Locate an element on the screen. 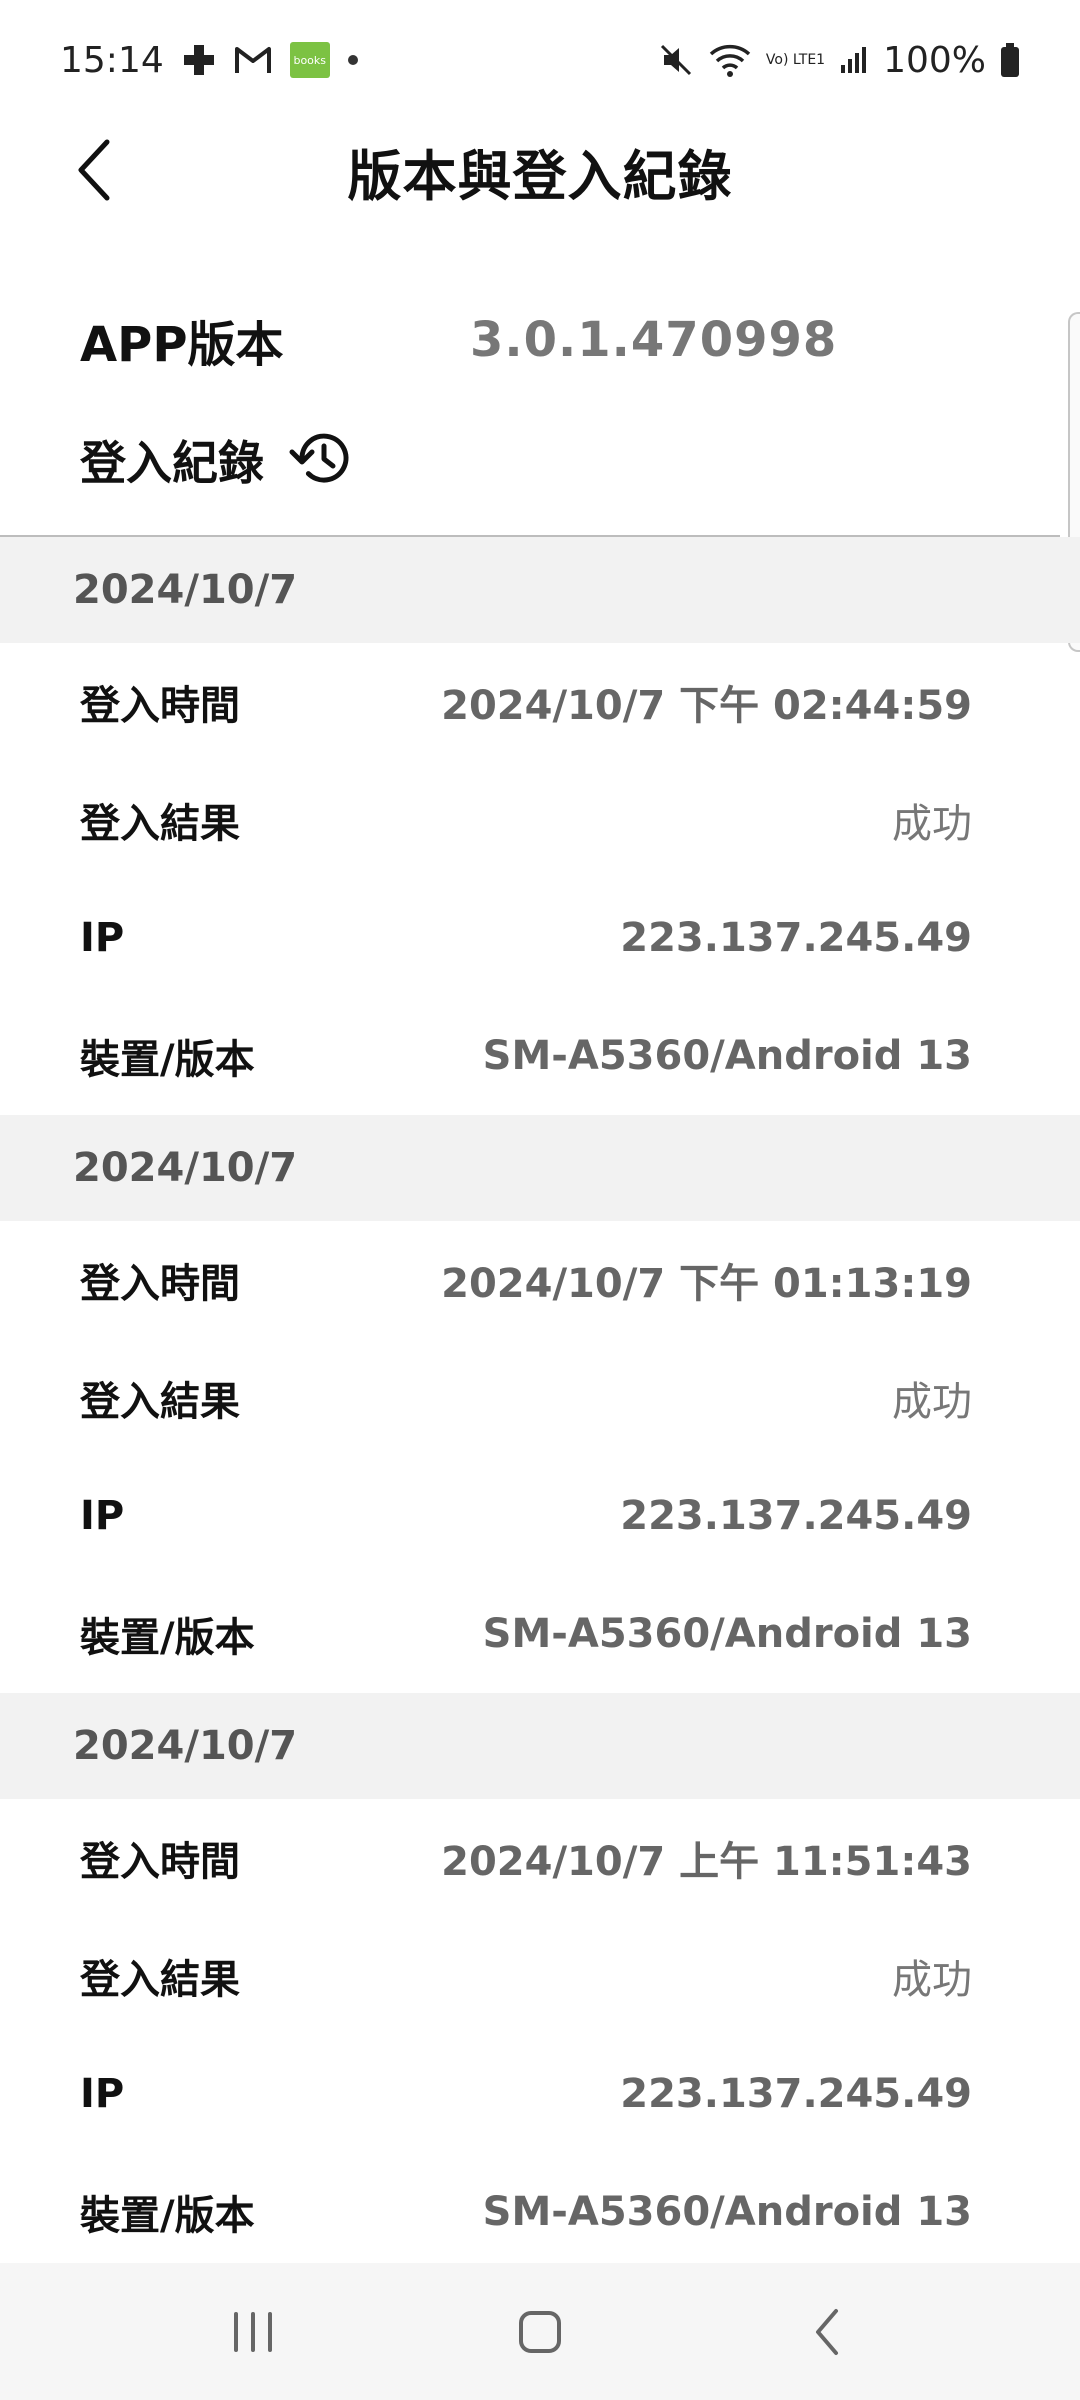 This screenshot has width=1080, height=2400. battery-icon is located at coordinates (1010, 60).